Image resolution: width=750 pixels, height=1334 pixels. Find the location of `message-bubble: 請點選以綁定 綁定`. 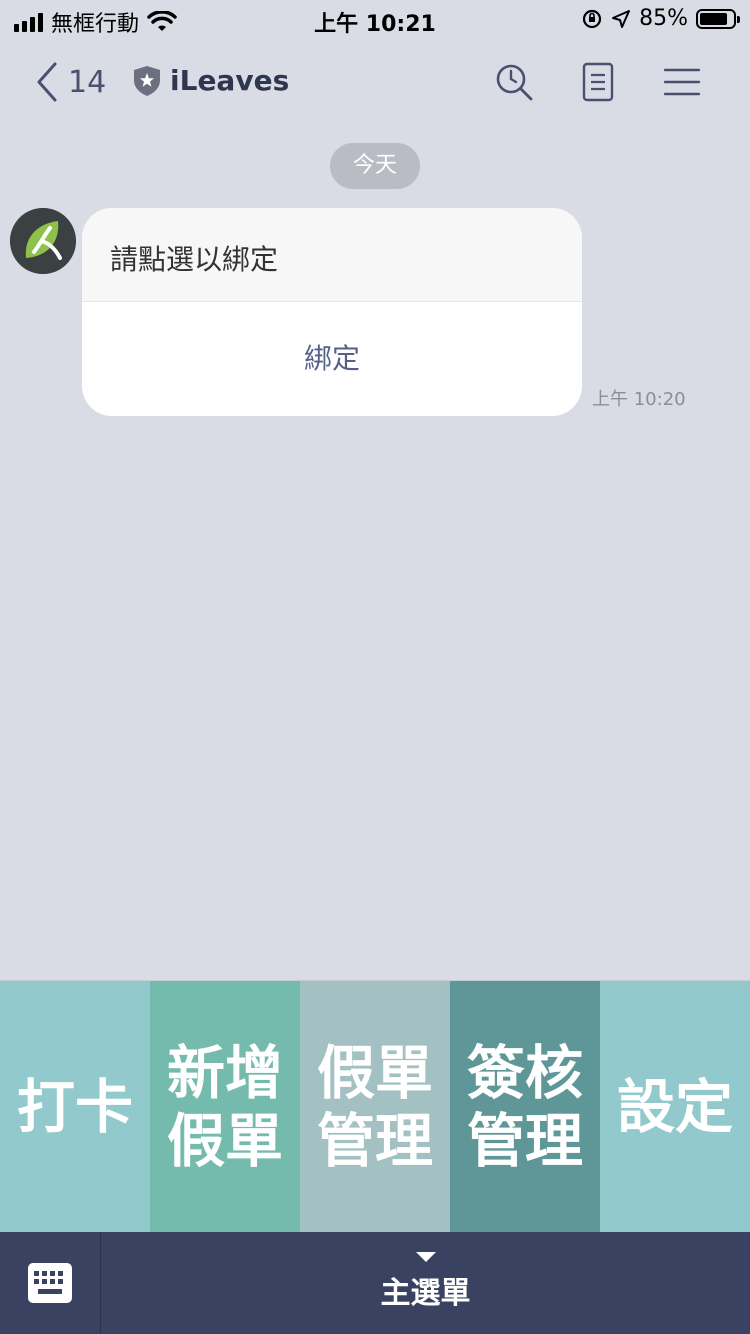

message-bubble: 請點選以綁定 綁定 is located at coordinates (332, 312).